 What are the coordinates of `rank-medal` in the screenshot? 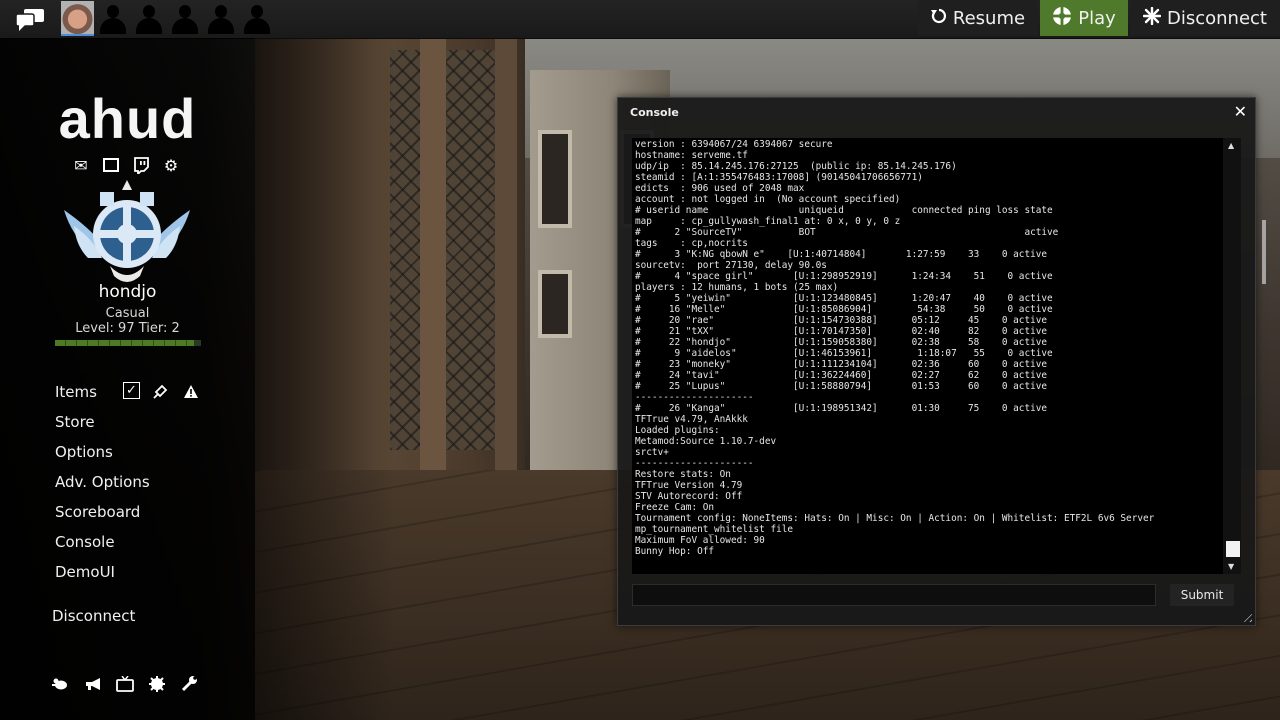 It's located at (127, 234).